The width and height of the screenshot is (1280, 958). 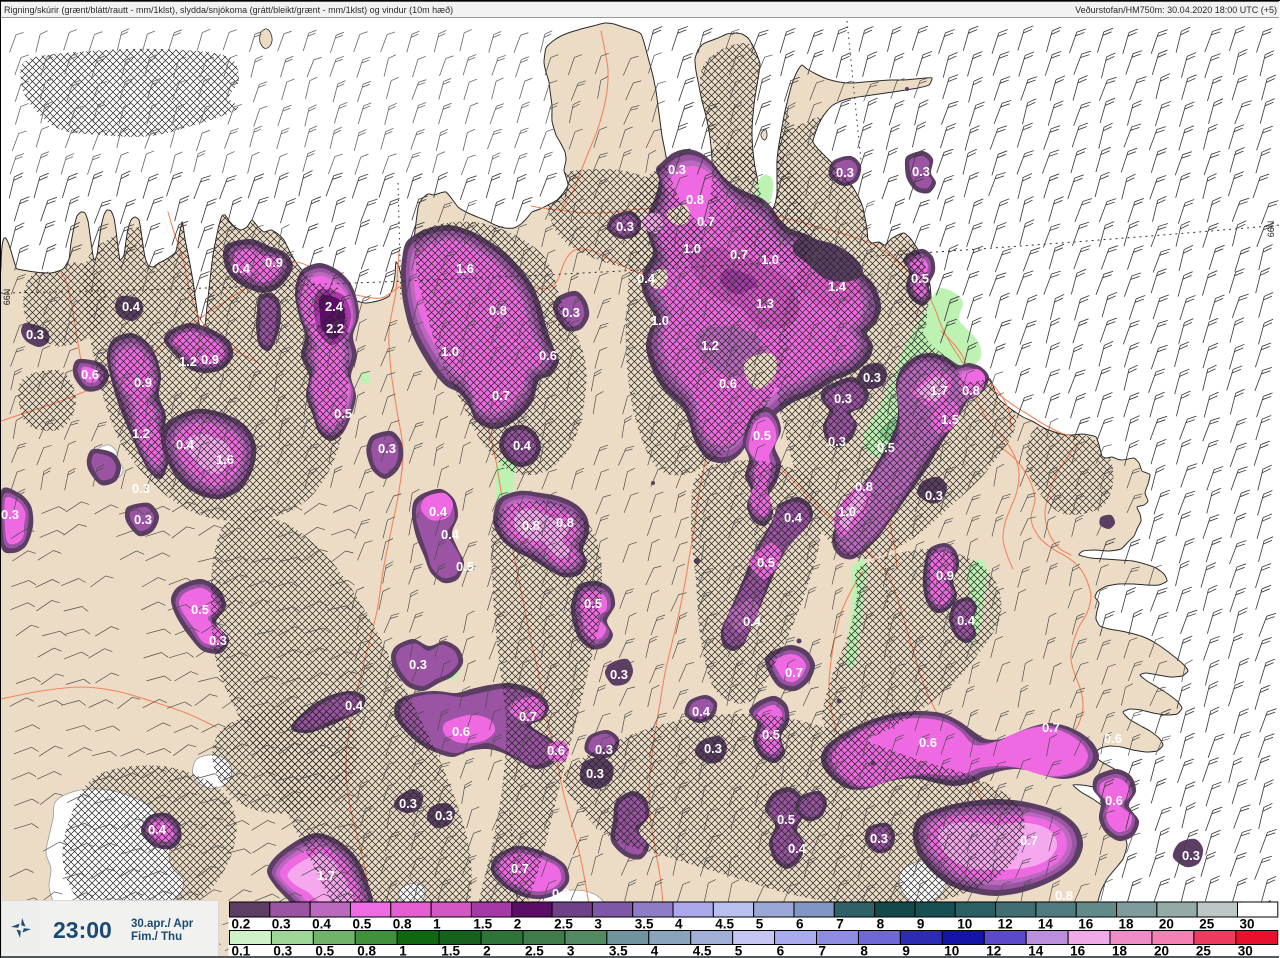 What do you see at coordinates (241, 924) in the screenshot?
I see `svg-text: 0.2` at bounding box center [241, 924].